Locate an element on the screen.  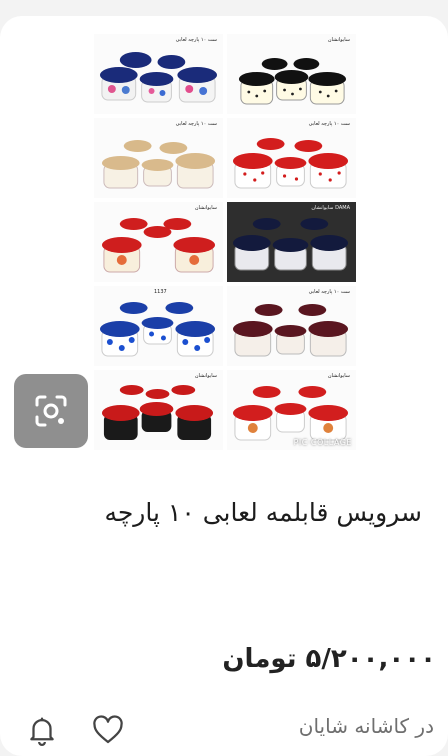
pots-maroon-image is located at coordinates (290, 330).